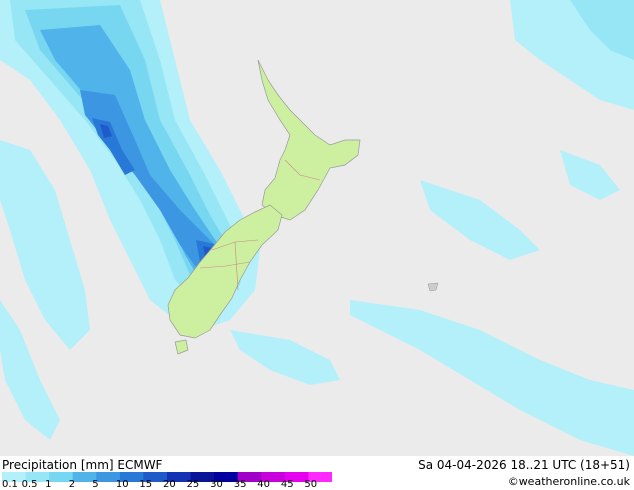 The height and width of the screenshot is (490, 634). Describe the element at coordinates (10, 484) in the screenshot. I see `scale-label: 0.1` at that location.